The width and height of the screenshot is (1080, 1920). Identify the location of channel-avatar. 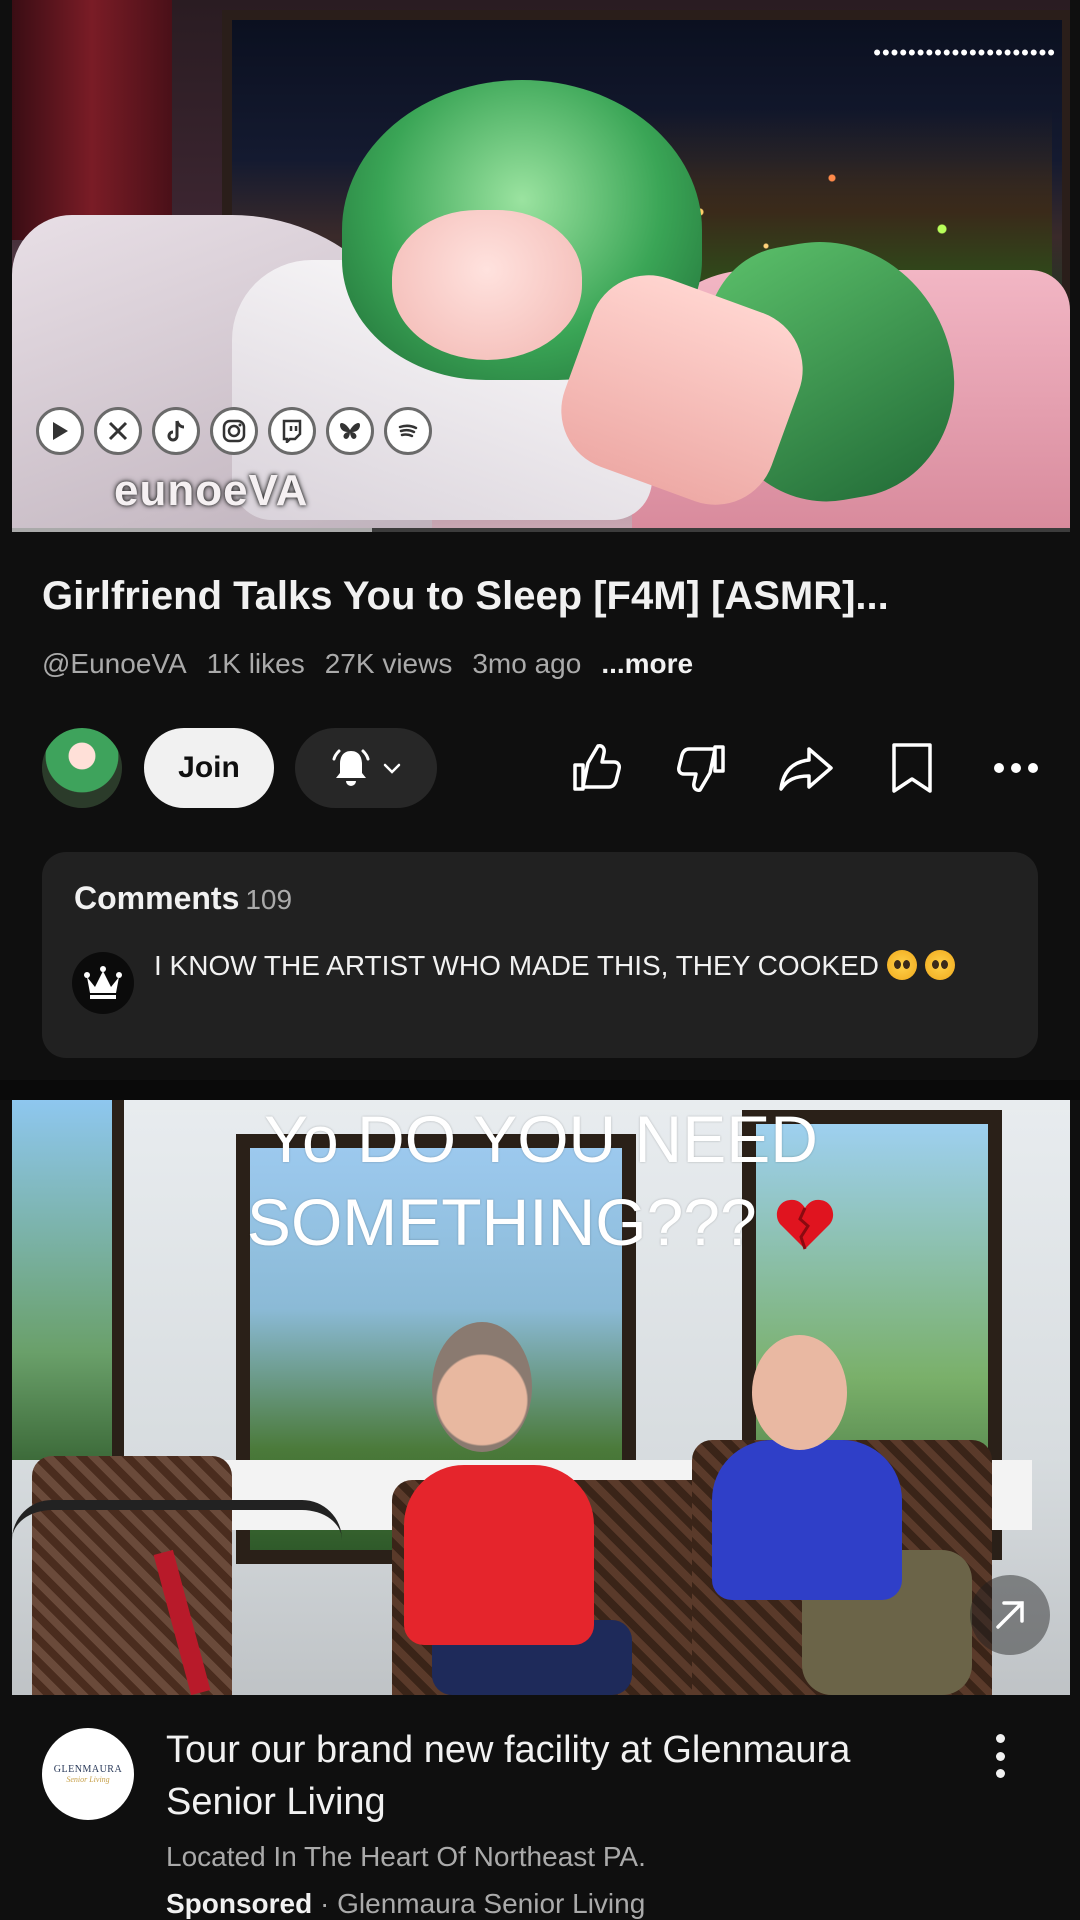
(82, 768).